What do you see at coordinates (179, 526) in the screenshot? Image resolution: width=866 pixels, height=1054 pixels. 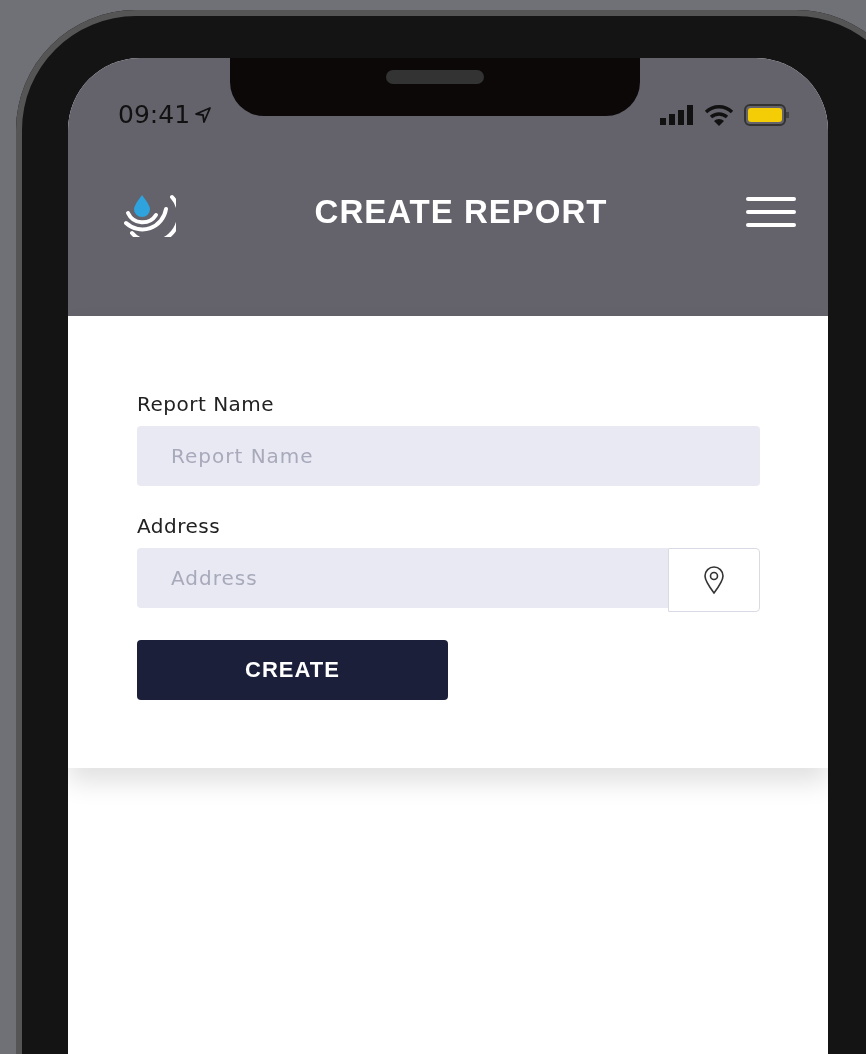 I see `field-label: Address` at bounding box center [179, 526].